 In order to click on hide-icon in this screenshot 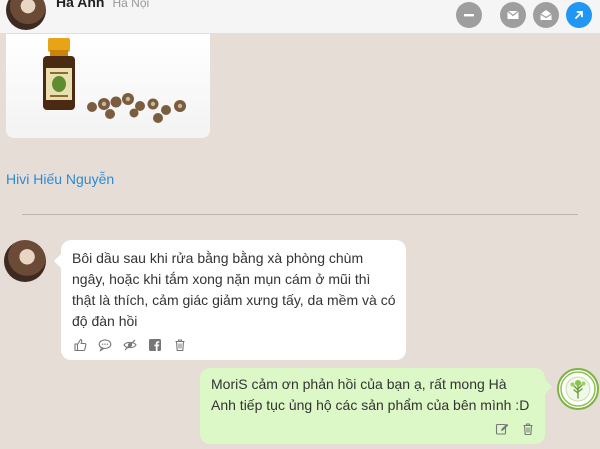, I will do `click(130, 345)`.